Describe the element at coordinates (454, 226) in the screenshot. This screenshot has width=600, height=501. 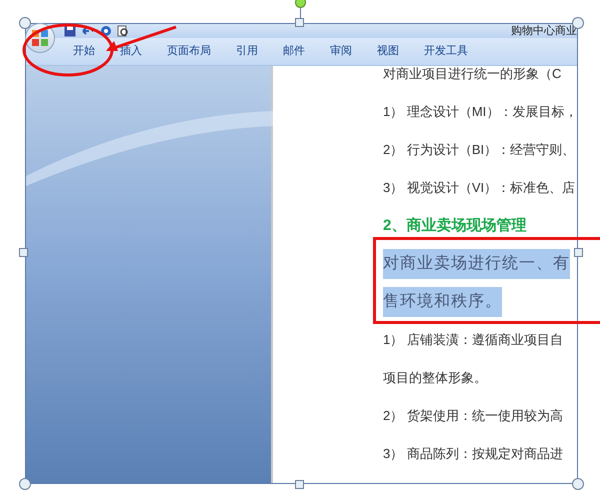
I see `section-heading: 2、商业卖场现场管理` at that location.